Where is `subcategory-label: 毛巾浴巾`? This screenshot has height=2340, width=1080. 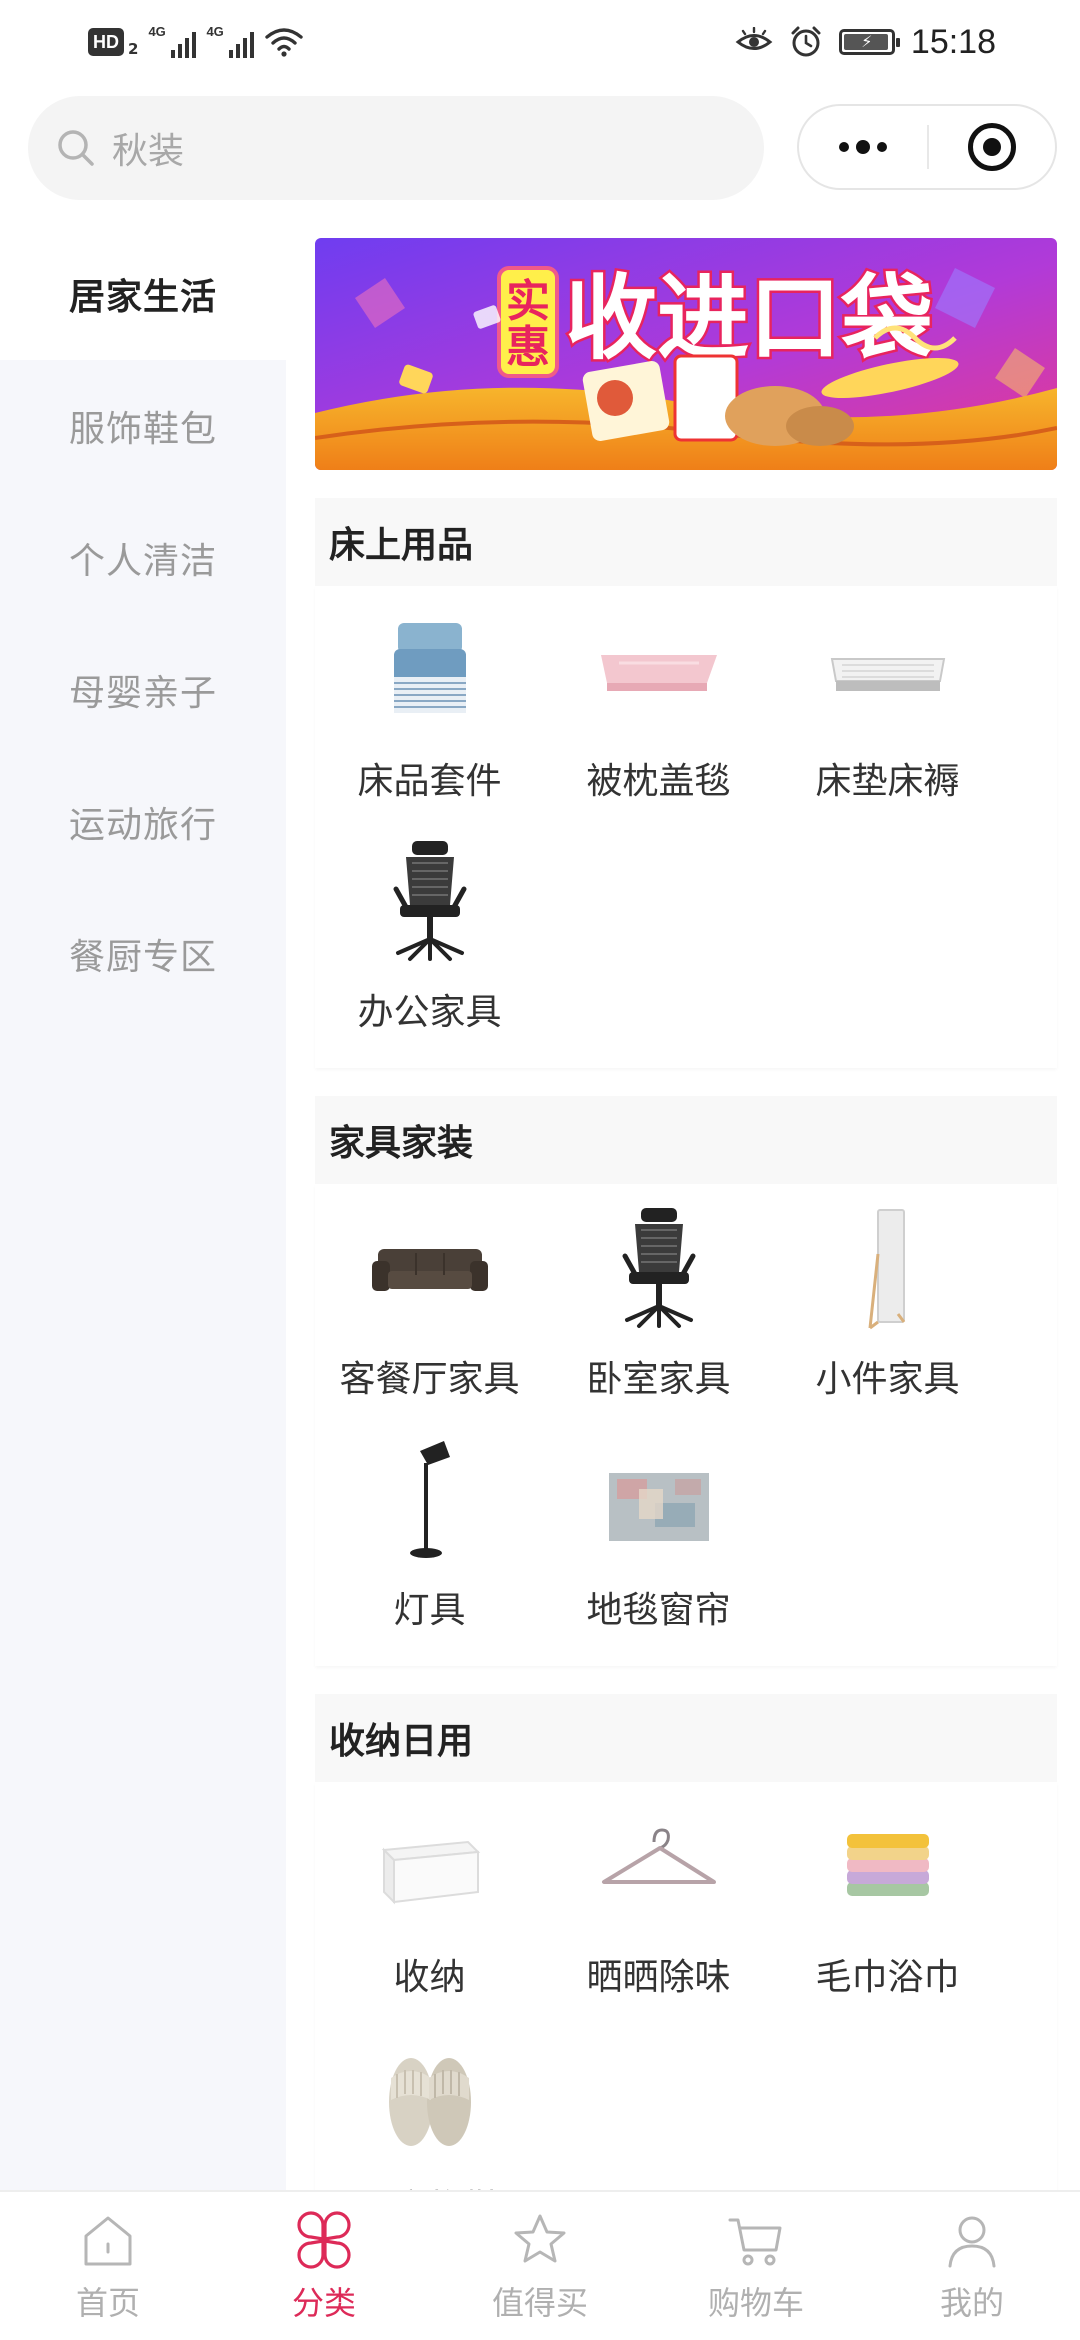
subcategory-label: 毛巾浴巾 is located at coordinates (887, 1977).